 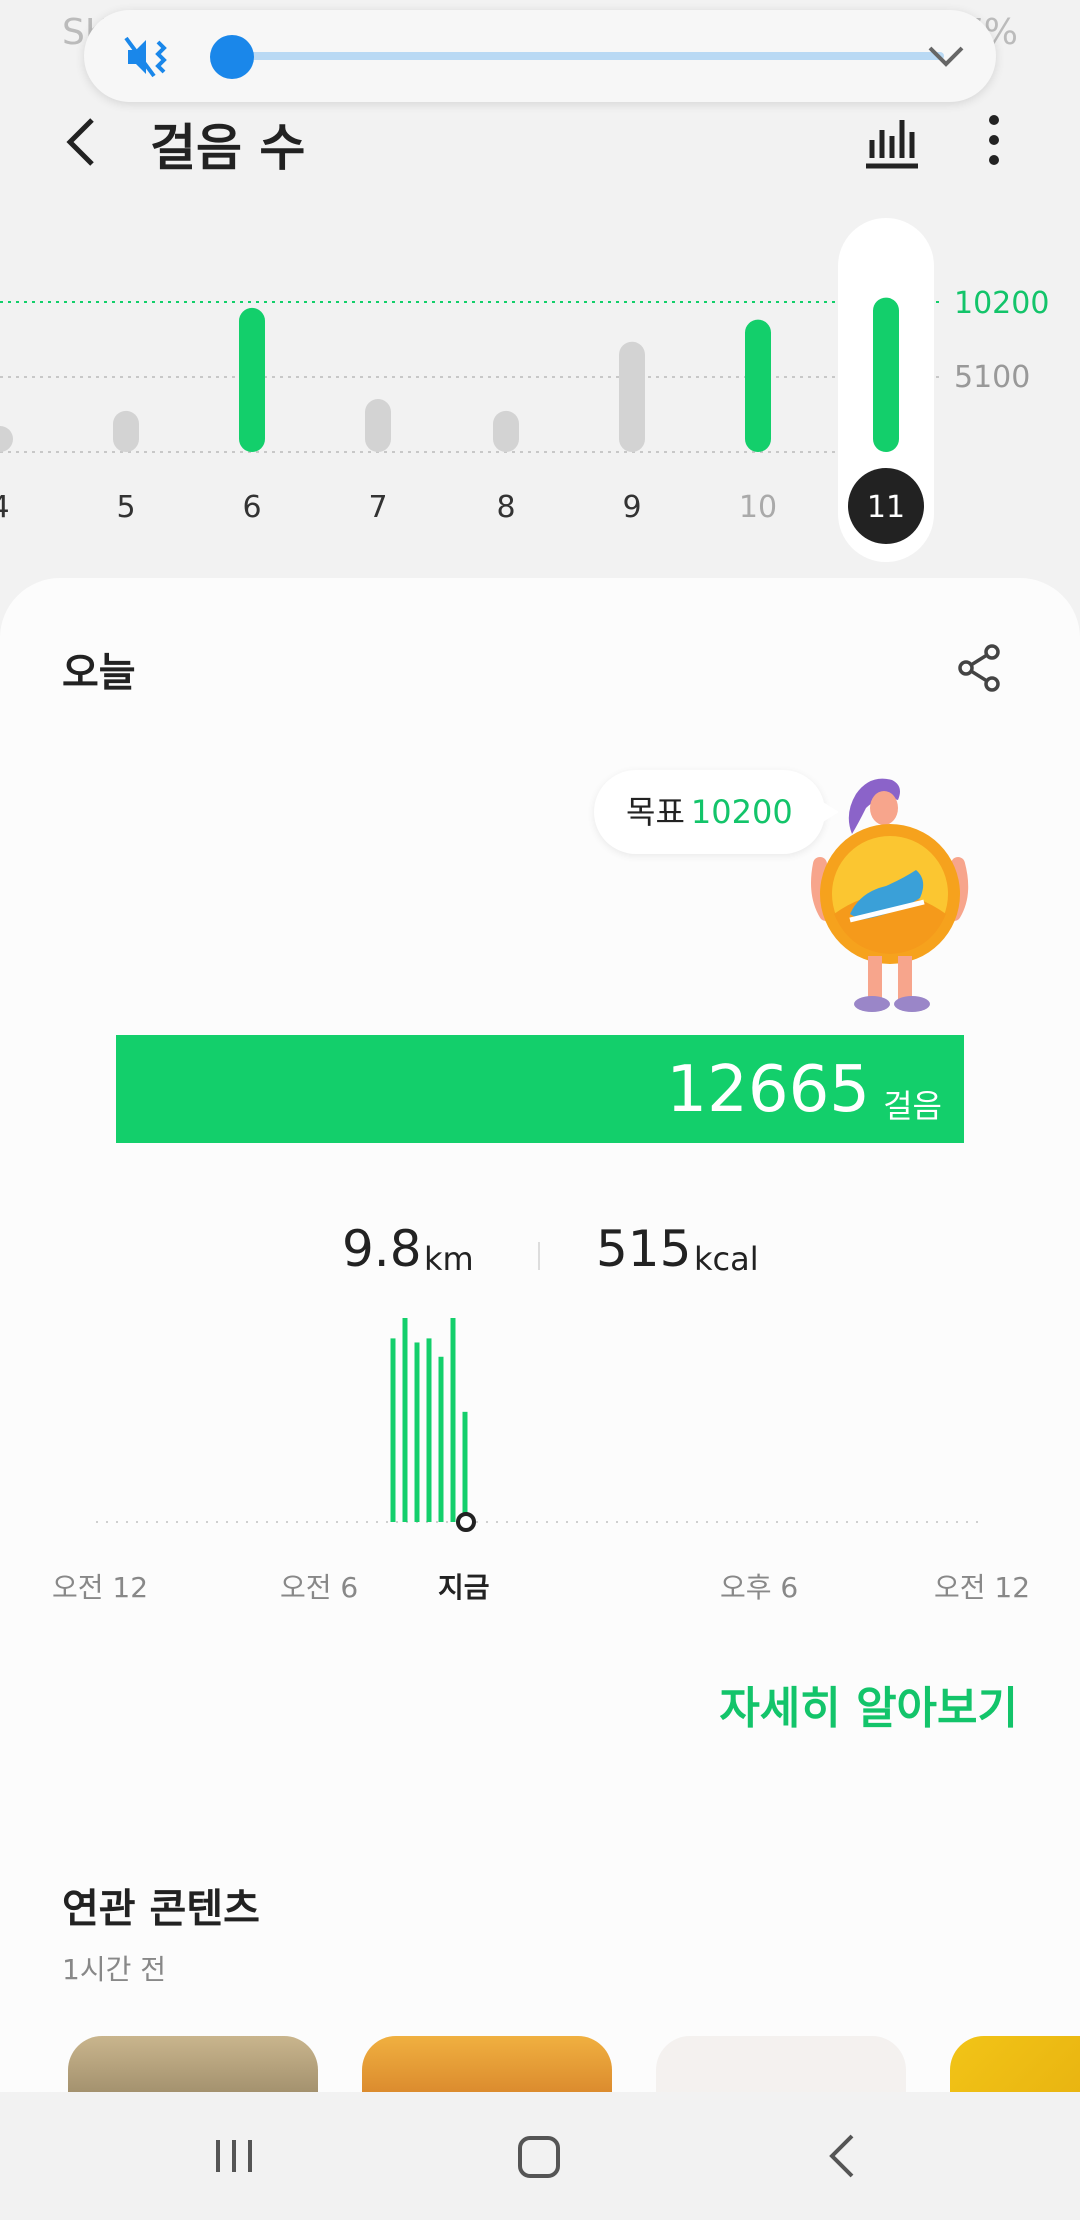 I want to click on related-content-title: 연관 콘텐츠, so click(x=161, y=1909).